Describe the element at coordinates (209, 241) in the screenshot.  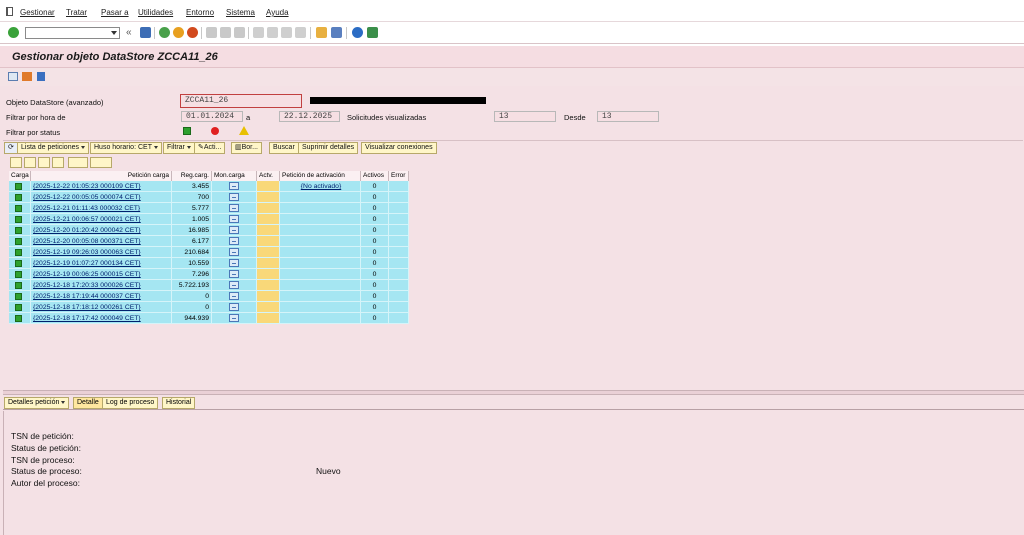
I see `table-row: {2025-12-20 00:05:08 000371 CET} 6.177 0` at that location.